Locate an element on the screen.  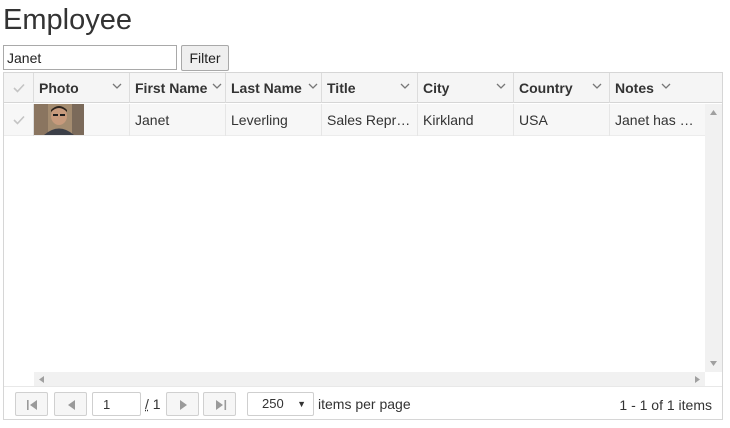
cell-city: Kirkland is located at coordinates (466, 120).